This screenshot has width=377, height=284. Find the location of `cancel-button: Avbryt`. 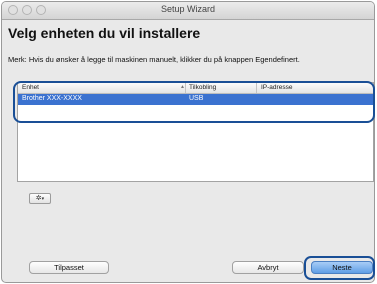

cancel-button: Avbryt is located at coordinates (268, 267).